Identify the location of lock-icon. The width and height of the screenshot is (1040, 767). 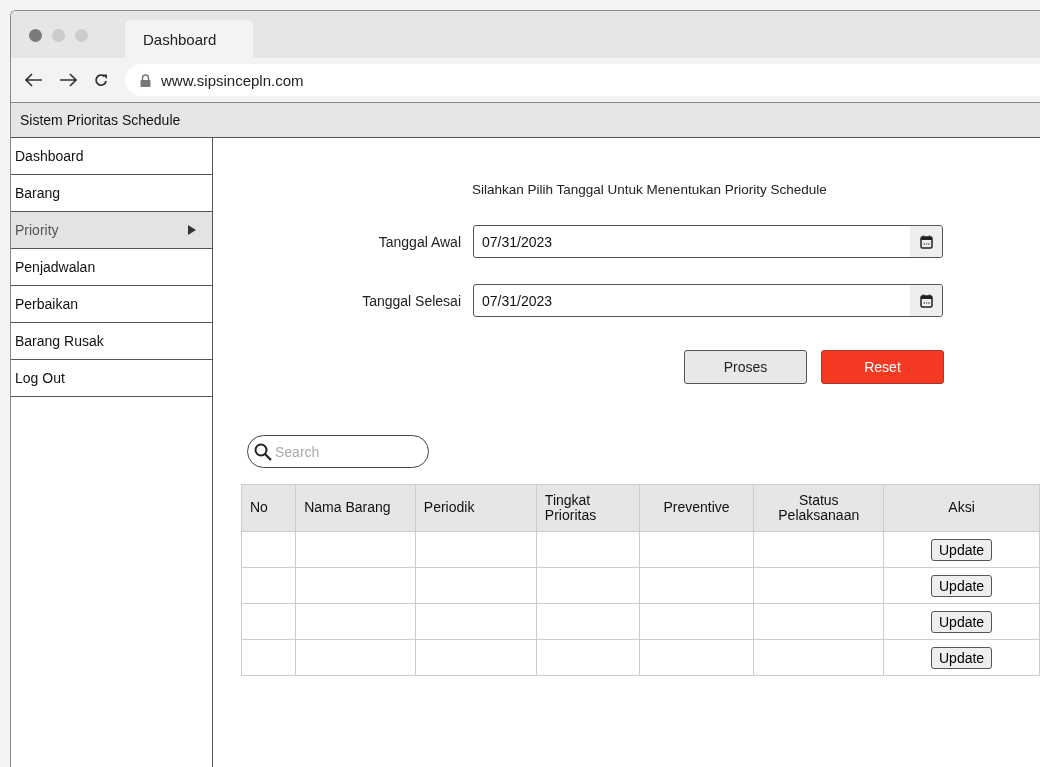
(145, 80).